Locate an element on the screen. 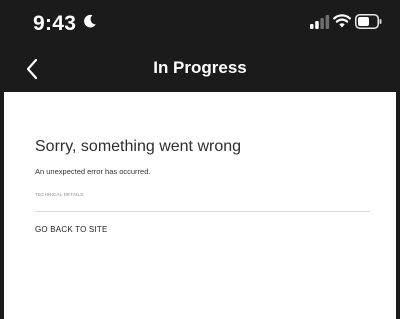 The height and width of the screenshot is (319, 400). status-bar: 9:43 is located at coordinates (200, 23).